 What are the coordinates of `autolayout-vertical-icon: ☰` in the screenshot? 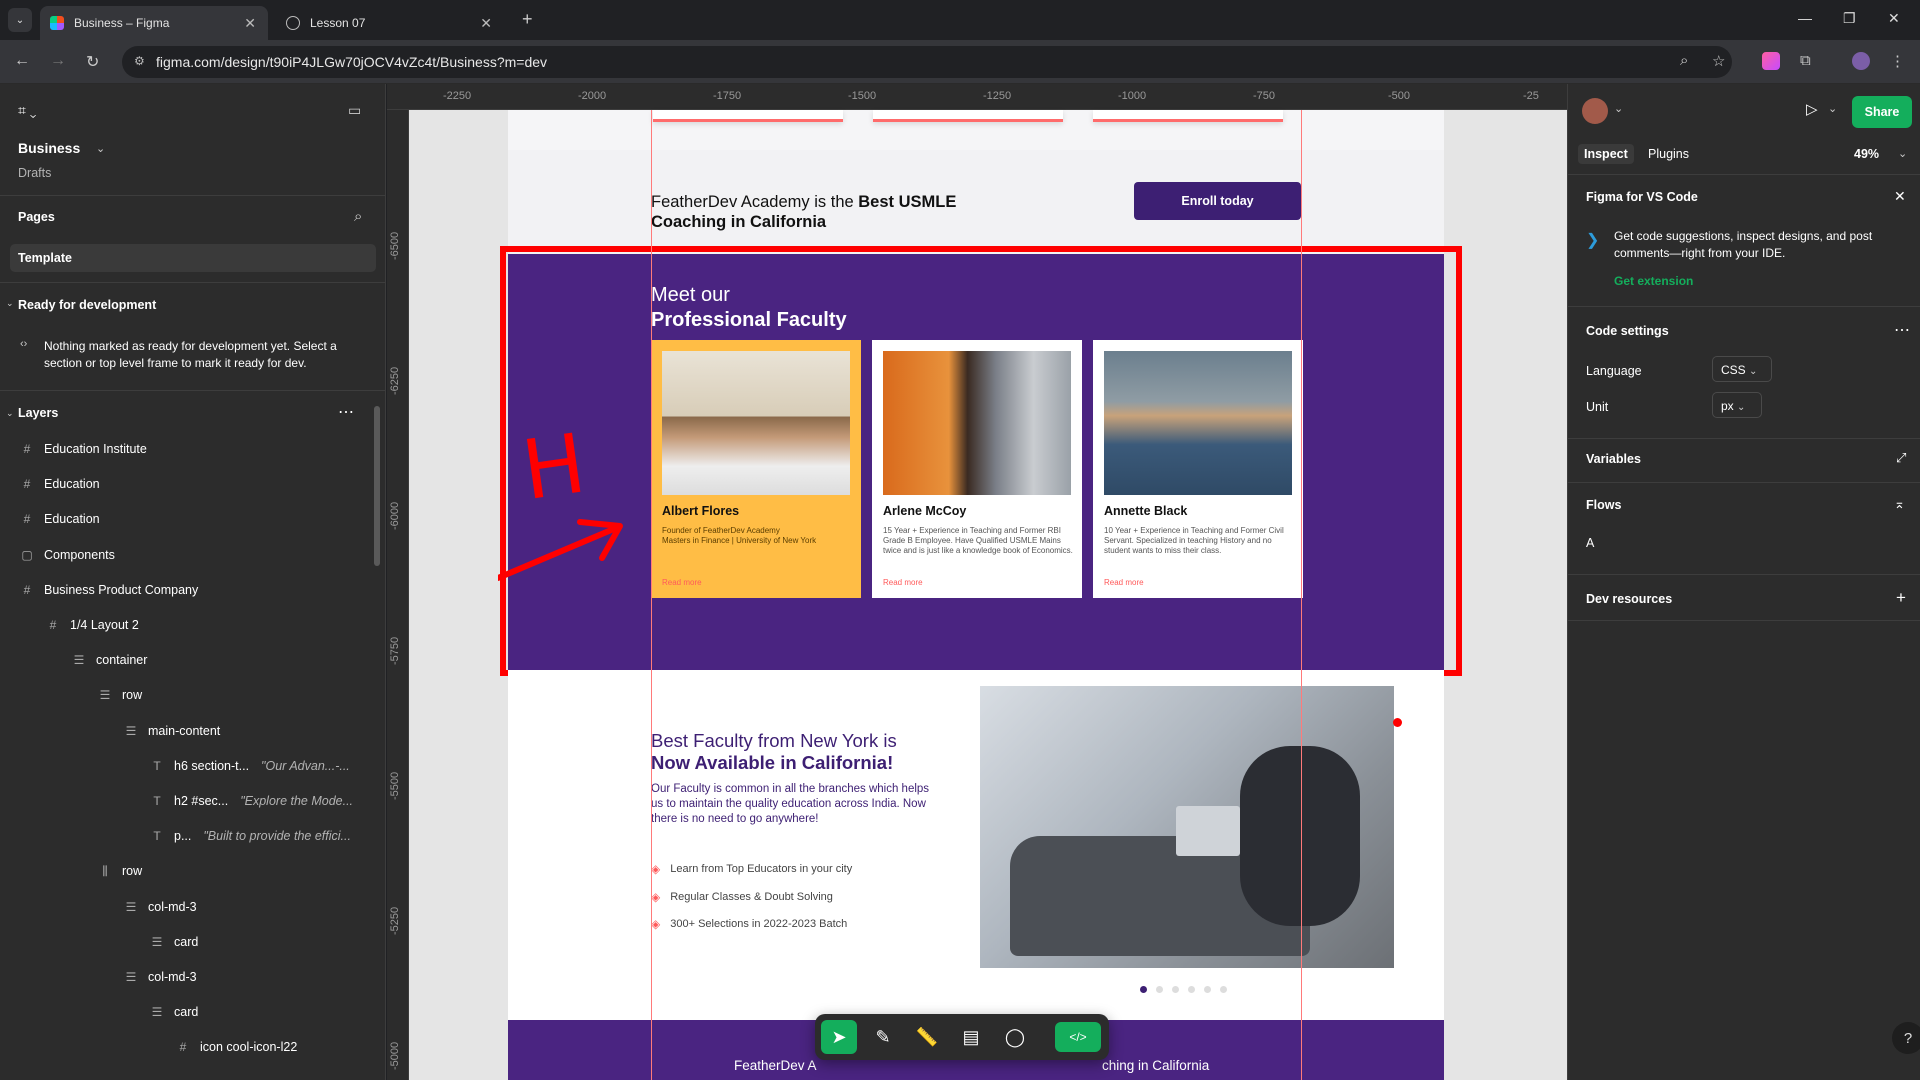 It's located at (131, 977).